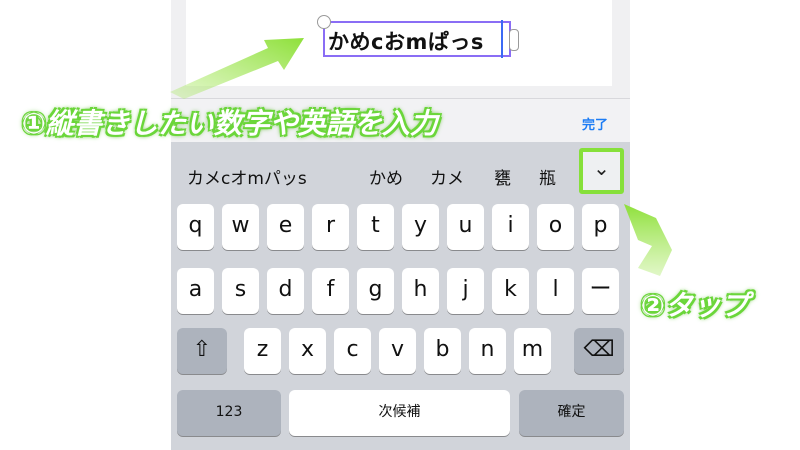 The width and height of the screenshot is (800, 450). Describe the element at coordinates (648, 240) in the screenshot. I see `arrow-to-expand-button` at that location.